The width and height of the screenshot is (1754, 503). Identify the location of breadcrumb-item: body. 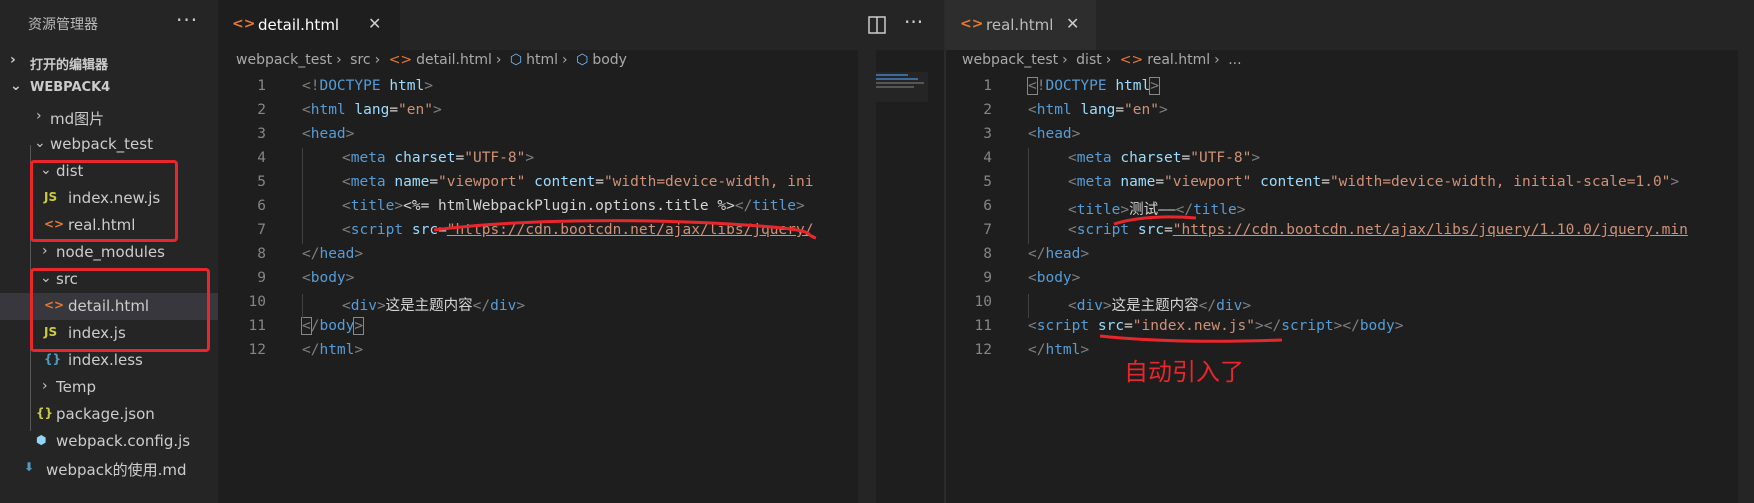
(609, 60).